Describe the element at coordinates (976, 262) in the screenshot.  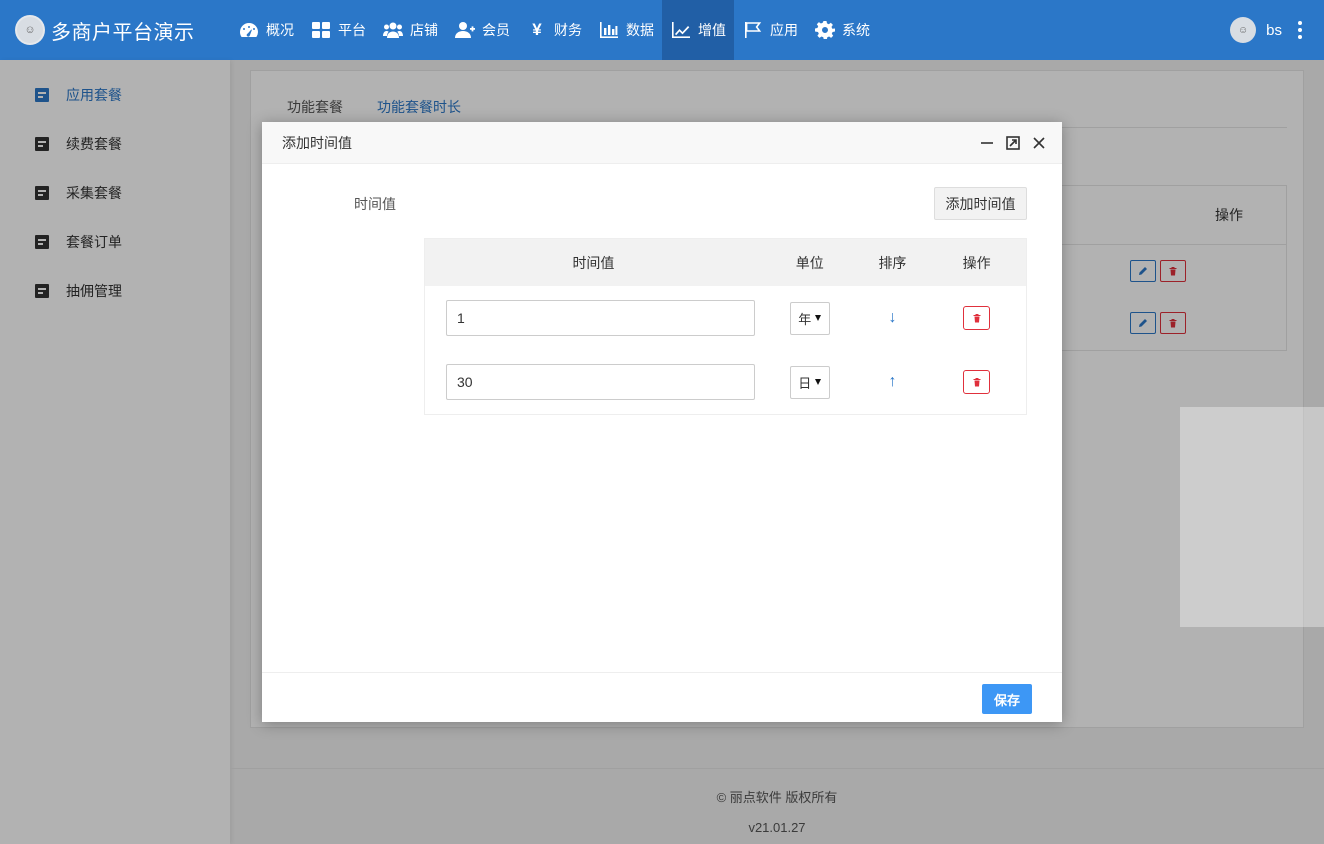
I see `column-header-ops: 操作` at that location.